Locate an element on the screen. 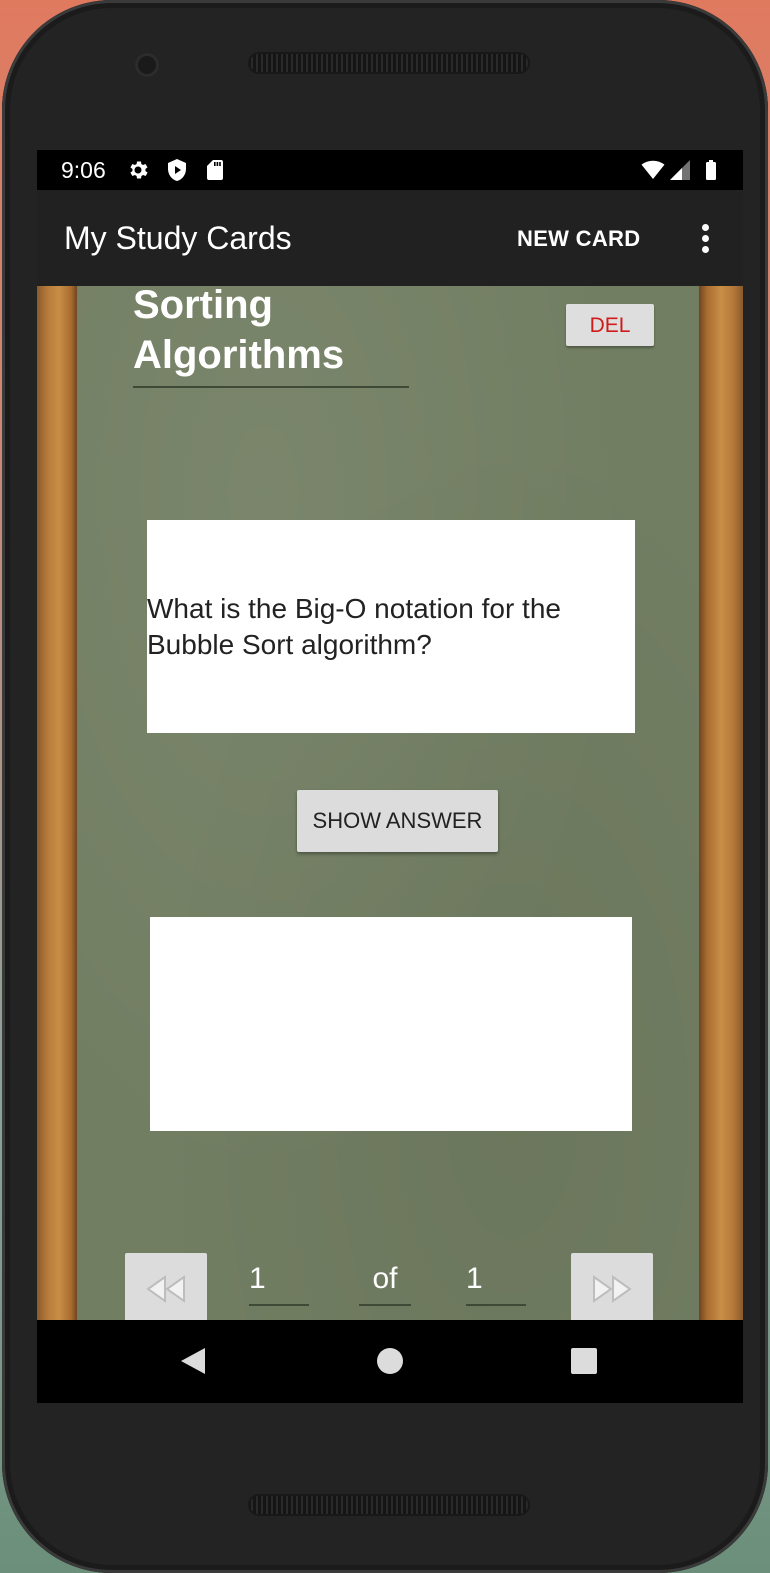 Image resolution: width=770 pixels, height=1573 pixels. earpiece-speaker is located at coordinates (389, 63).